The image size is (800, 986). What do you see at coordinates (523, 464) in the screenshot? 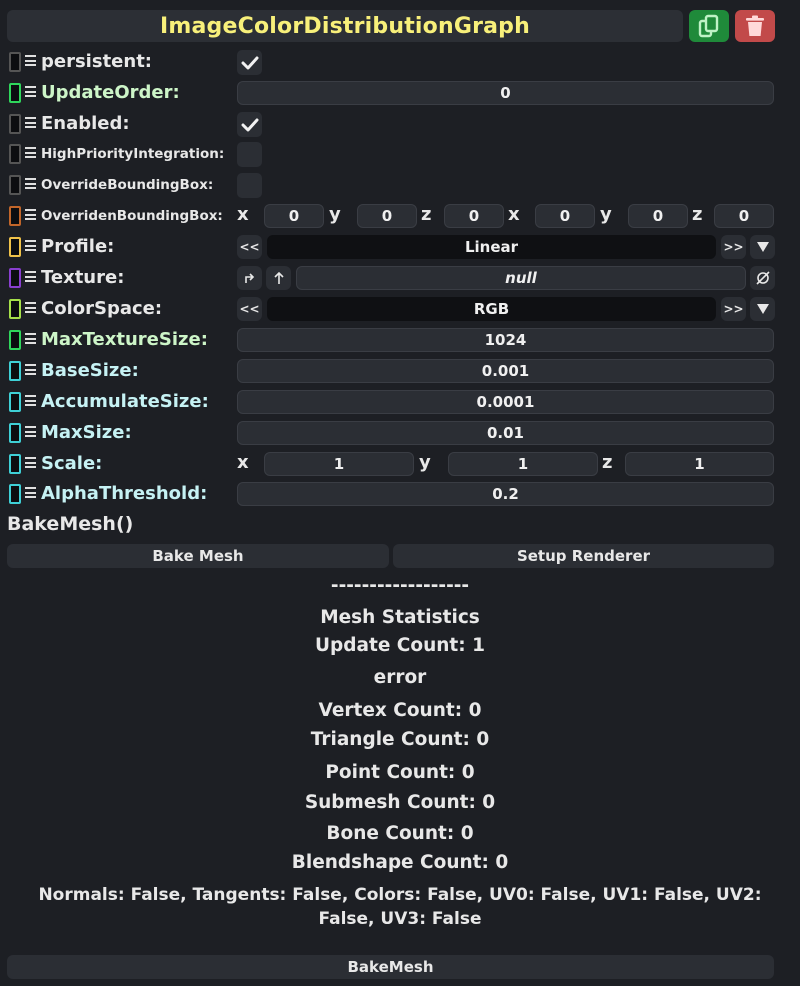
I see `scale-y-input: 1` at bounding box center [523, 464].